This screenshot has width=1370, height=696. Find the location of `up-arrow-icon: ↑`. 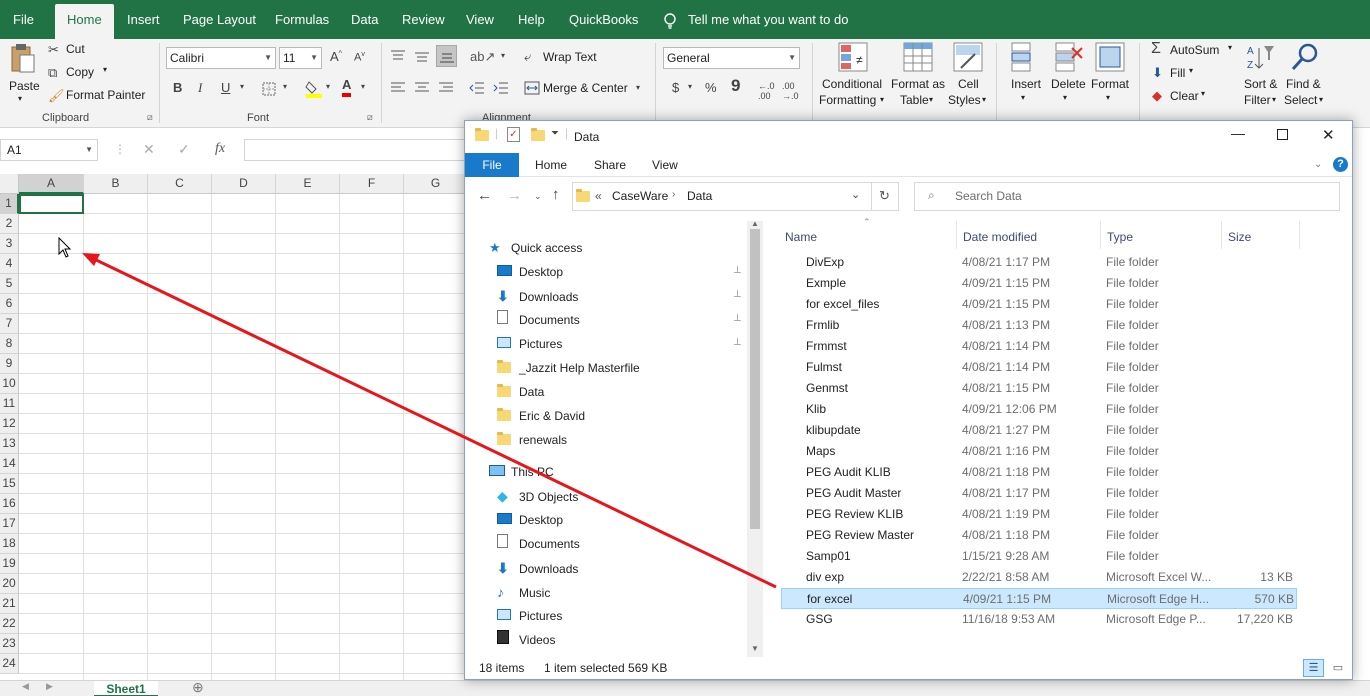

up-arrow-icon: ↑ is located at coordinates (556, 194).